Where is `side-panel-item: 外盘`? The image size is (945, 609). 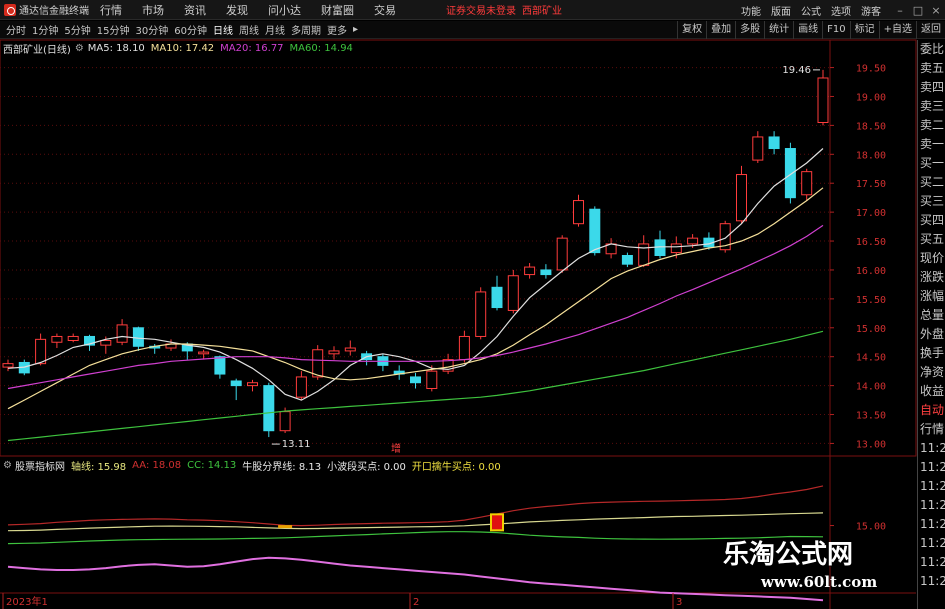 side-panel-item: 外盘 is located at coordinates (931, 334).